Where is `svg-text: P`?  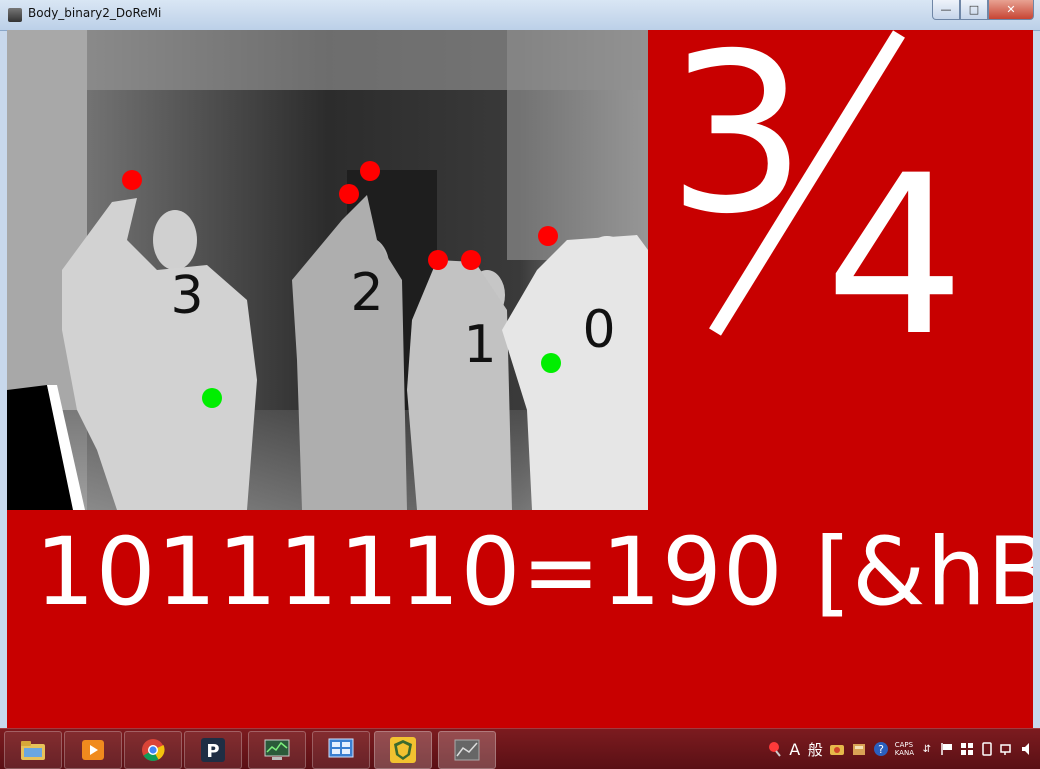 svg-text: P is located at coordinates (212, 751).